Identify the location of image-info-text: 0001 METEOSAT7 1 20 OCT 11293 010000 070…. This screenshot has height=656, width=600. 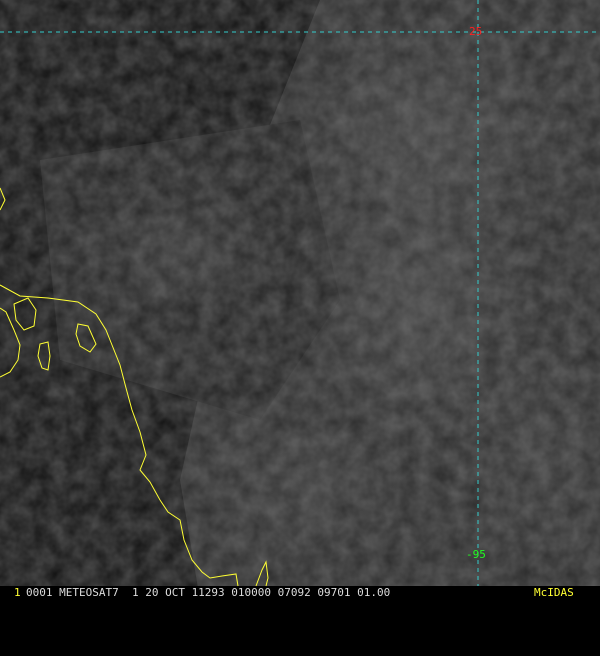
(208, 592).